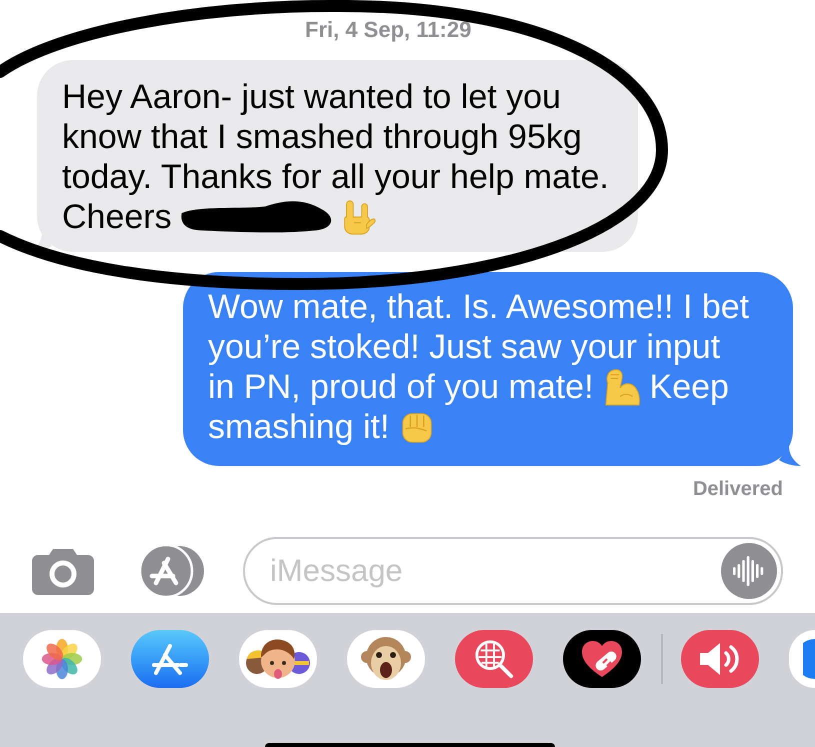  I want to click on waveform-icon, so click(749, 571).